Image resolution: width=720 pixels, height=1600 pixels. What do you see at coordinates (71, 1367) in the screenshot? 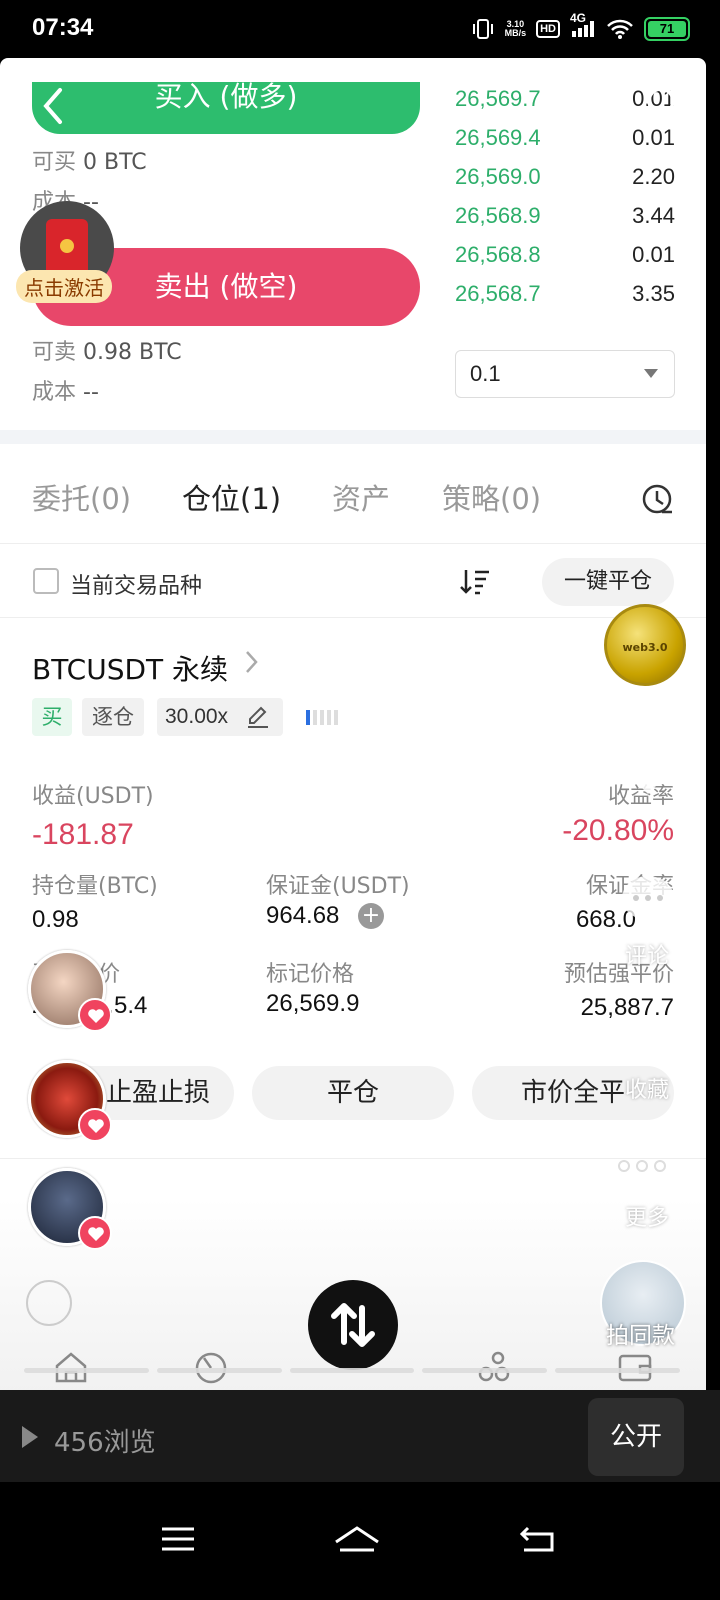
I see `home-icon` at bounding box center [71, 1367].